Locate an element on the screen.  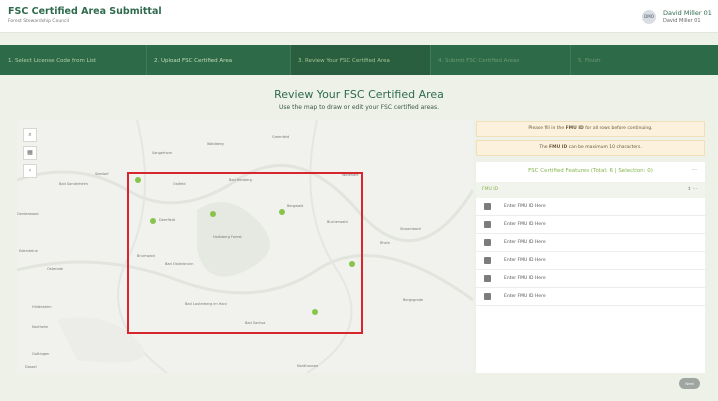
fmu-column-label: FMU ID is located at coordinates (490, 189).